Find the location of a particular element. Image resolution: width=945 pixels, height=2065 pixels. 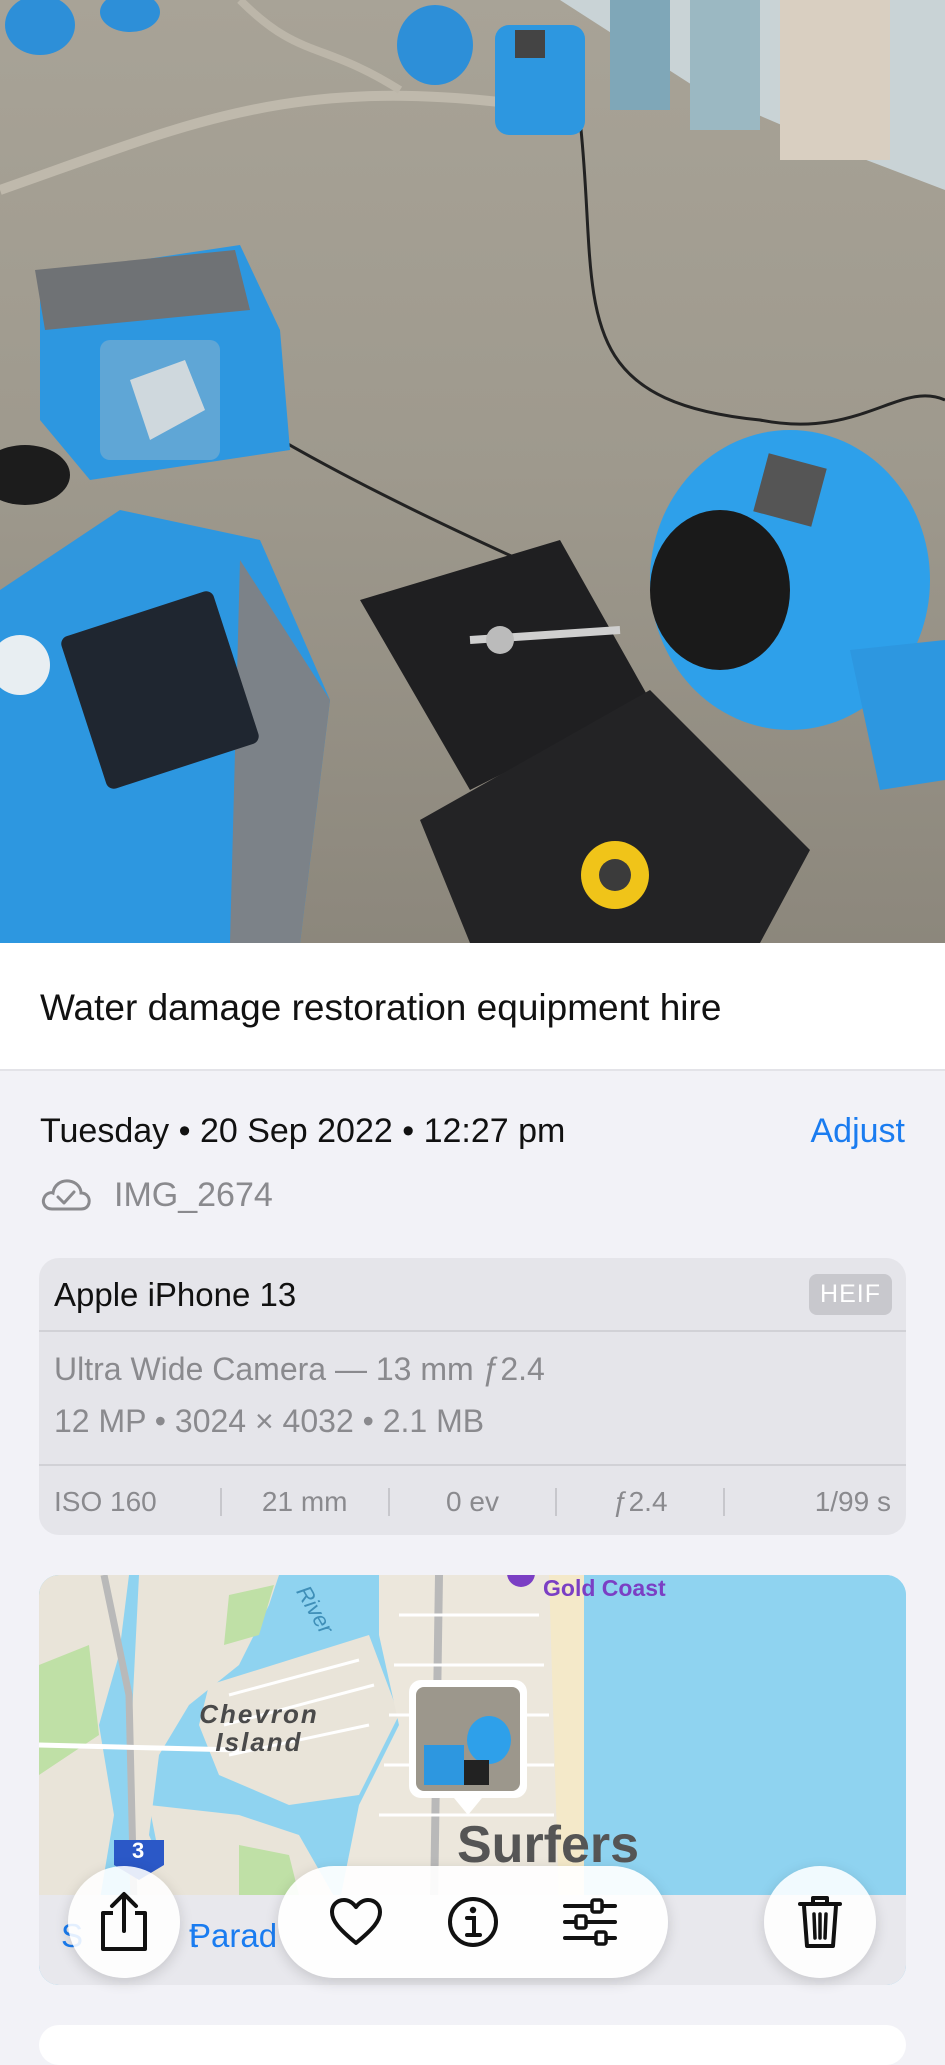

heart-icon is located at coordinates (356, 1921).